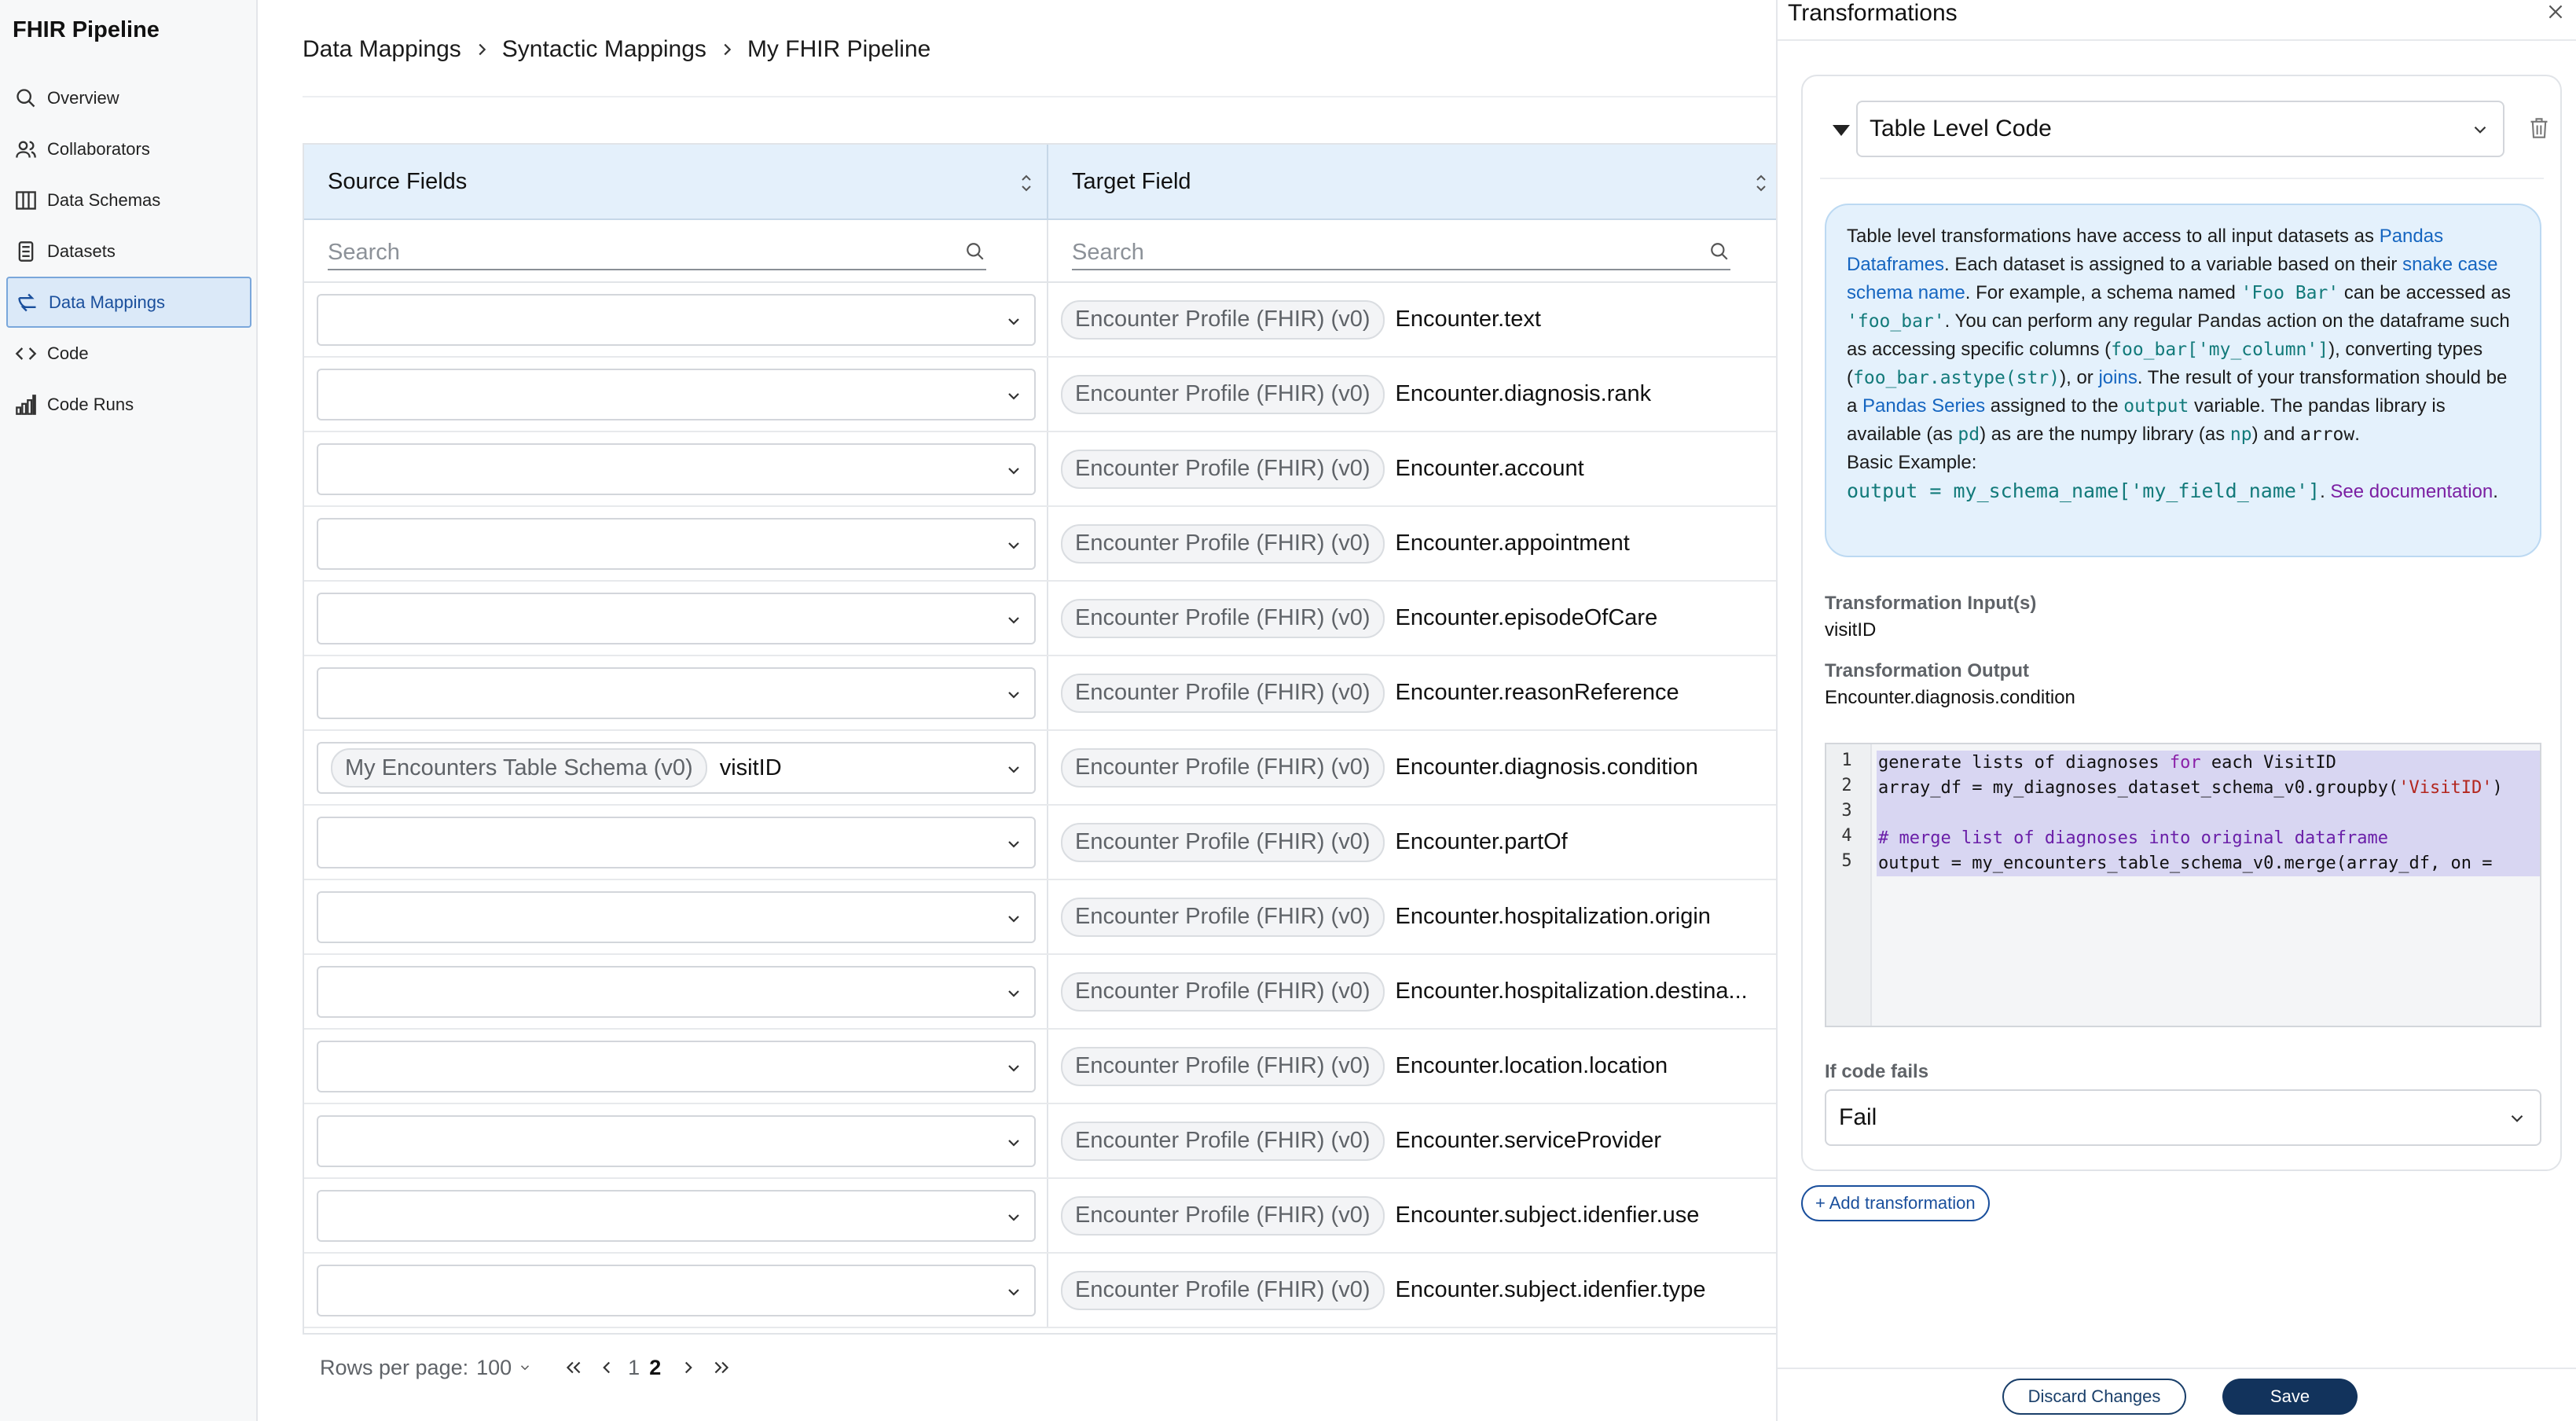 The image size is (2576, 1421). What do you see at coordinates (128, 97) in the screenshot?
I see `sidebar-item-overview: Overview` at bounding box center [128, 97].